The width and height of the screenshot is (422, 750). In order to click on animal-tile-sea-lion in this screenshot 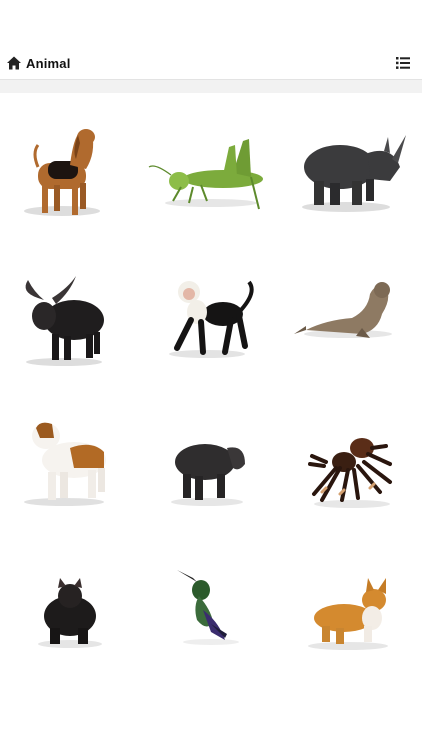, I will do `click(352, 333)`.